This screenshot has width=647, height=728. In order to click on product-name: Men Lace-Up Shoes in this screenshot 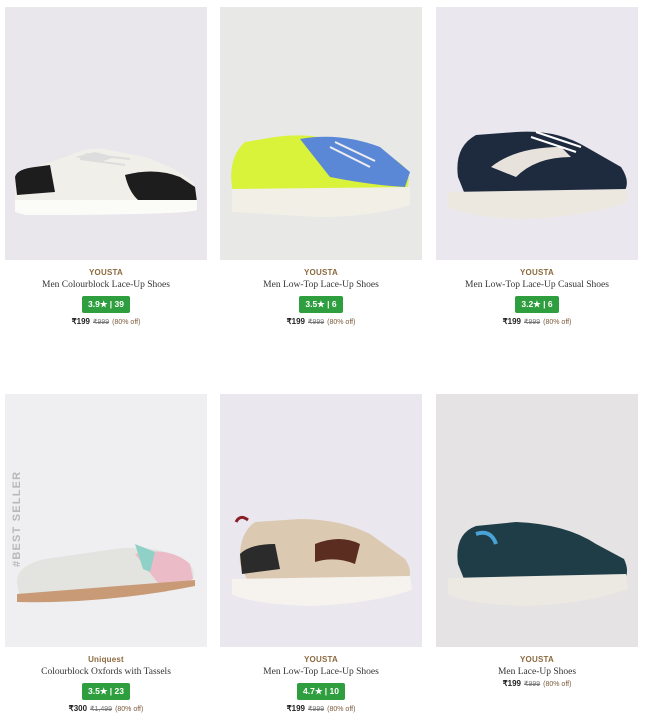, I will do `click(537, 672)`.